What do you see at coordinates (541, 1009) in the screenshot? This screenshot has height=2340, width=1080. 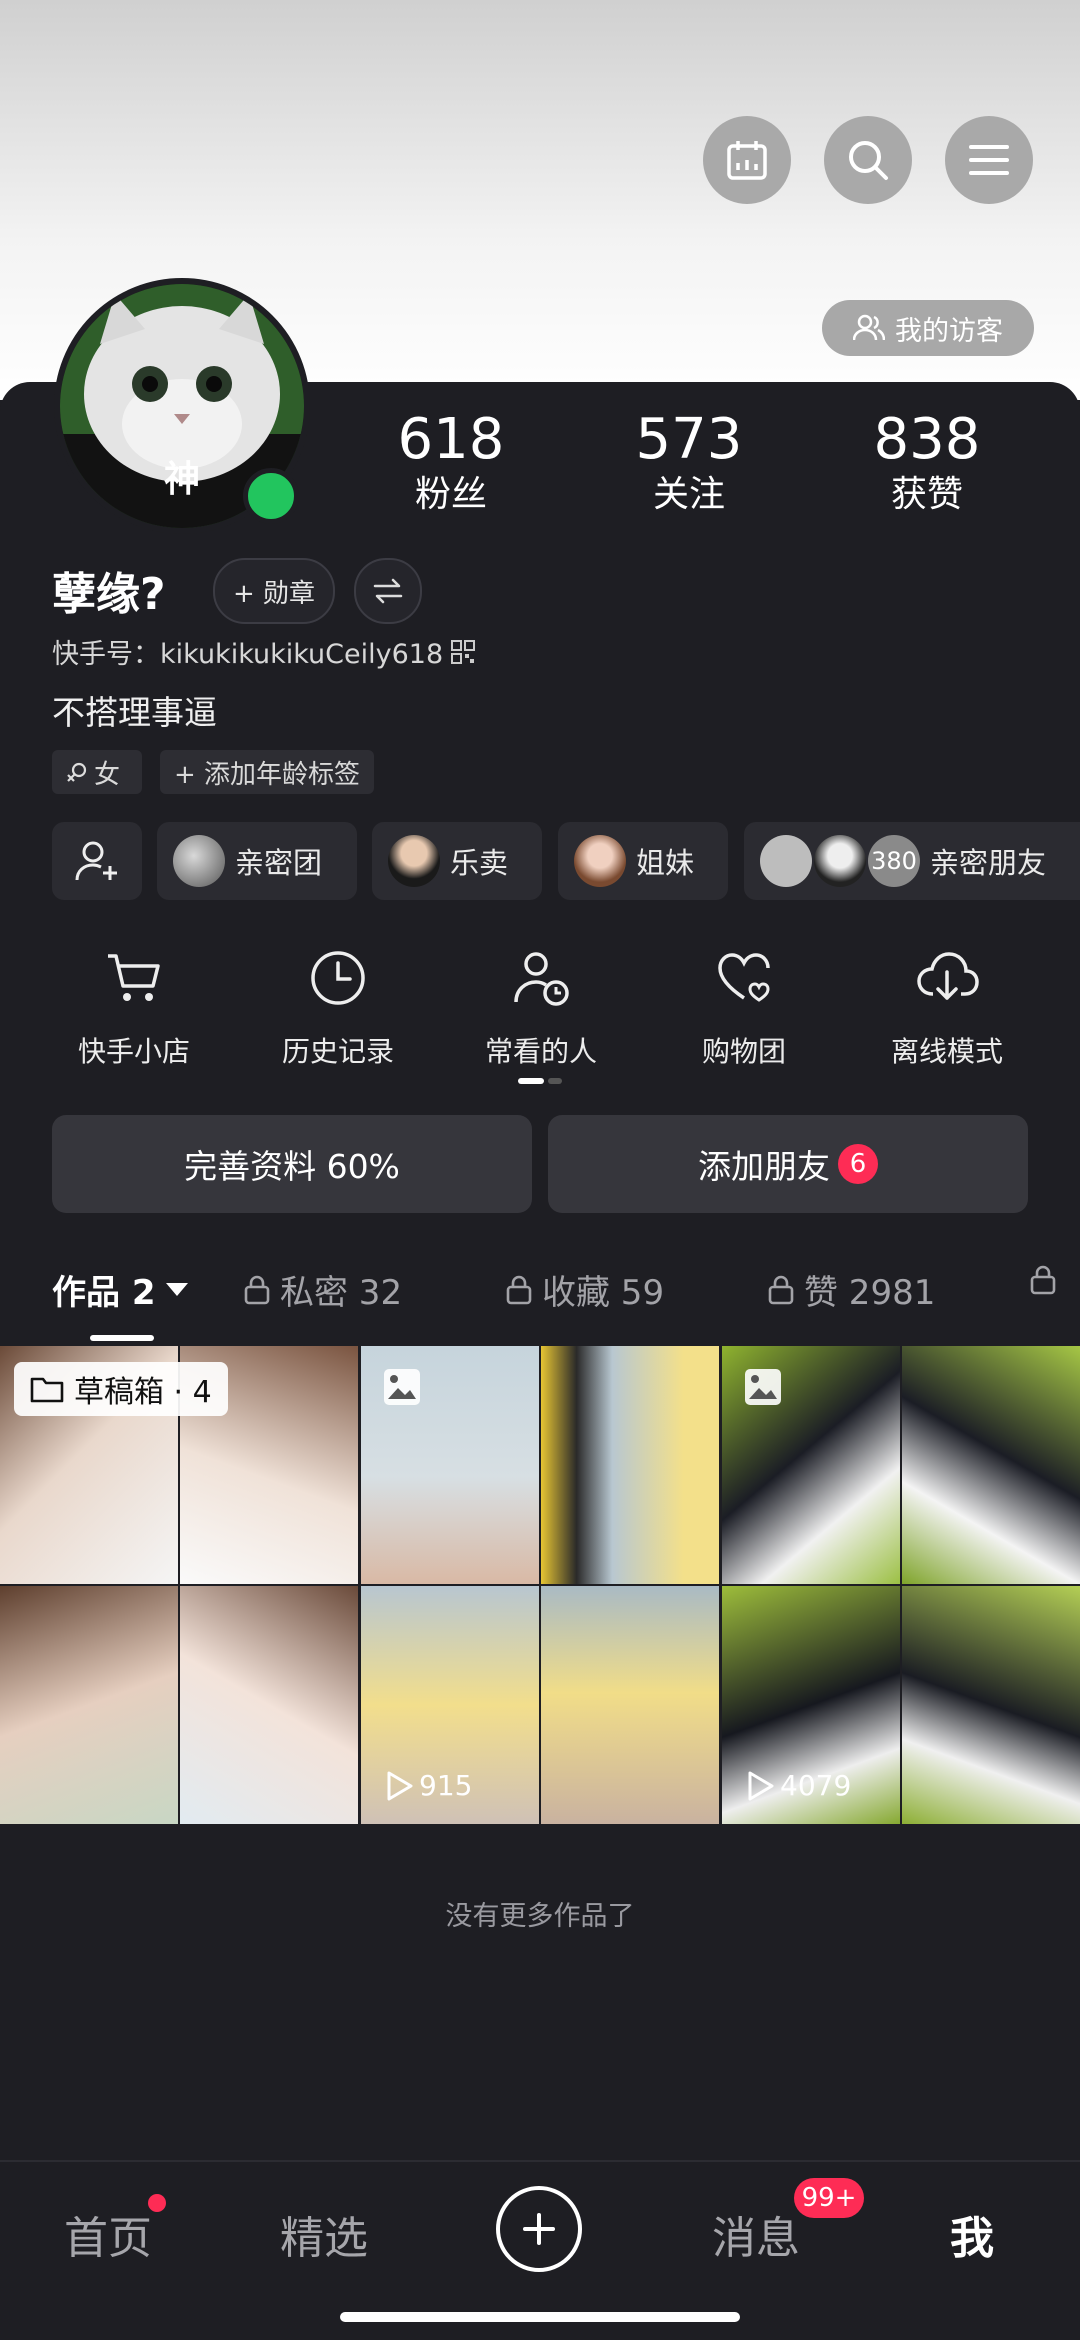 I see `function-frequent-people: 常看的人` at bounding box center [541, 1009].